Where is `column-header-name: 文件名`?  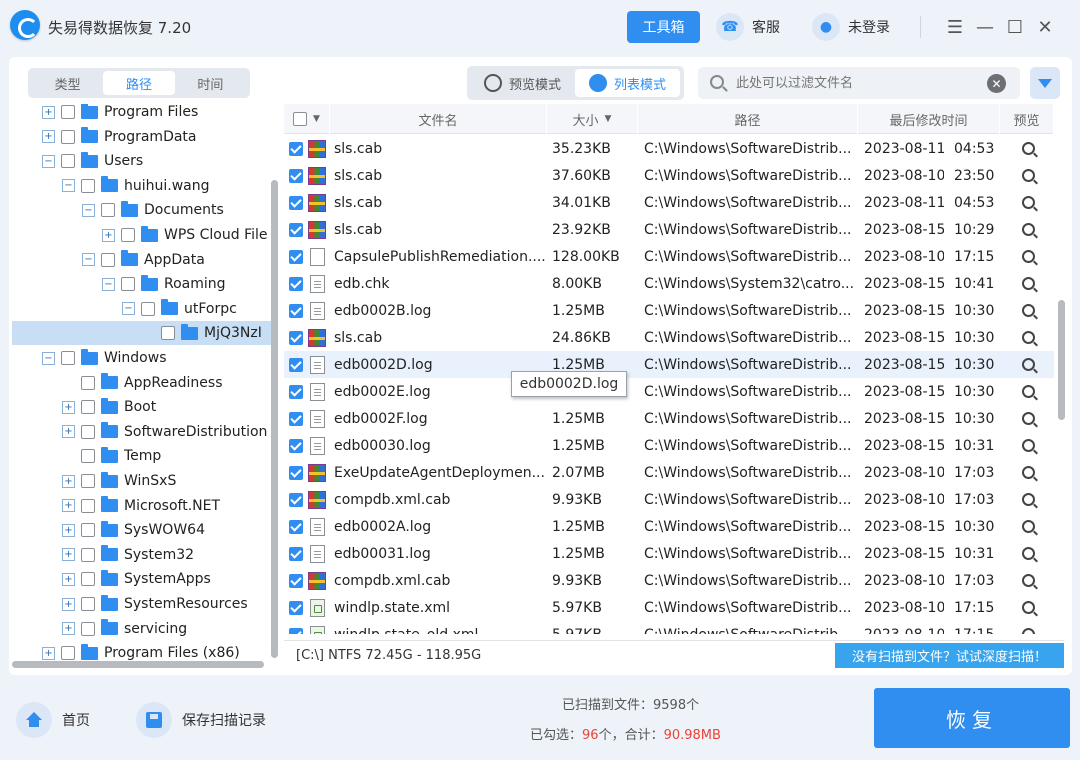
column-header-name: 文件名 is located at coordinates (438, 119).